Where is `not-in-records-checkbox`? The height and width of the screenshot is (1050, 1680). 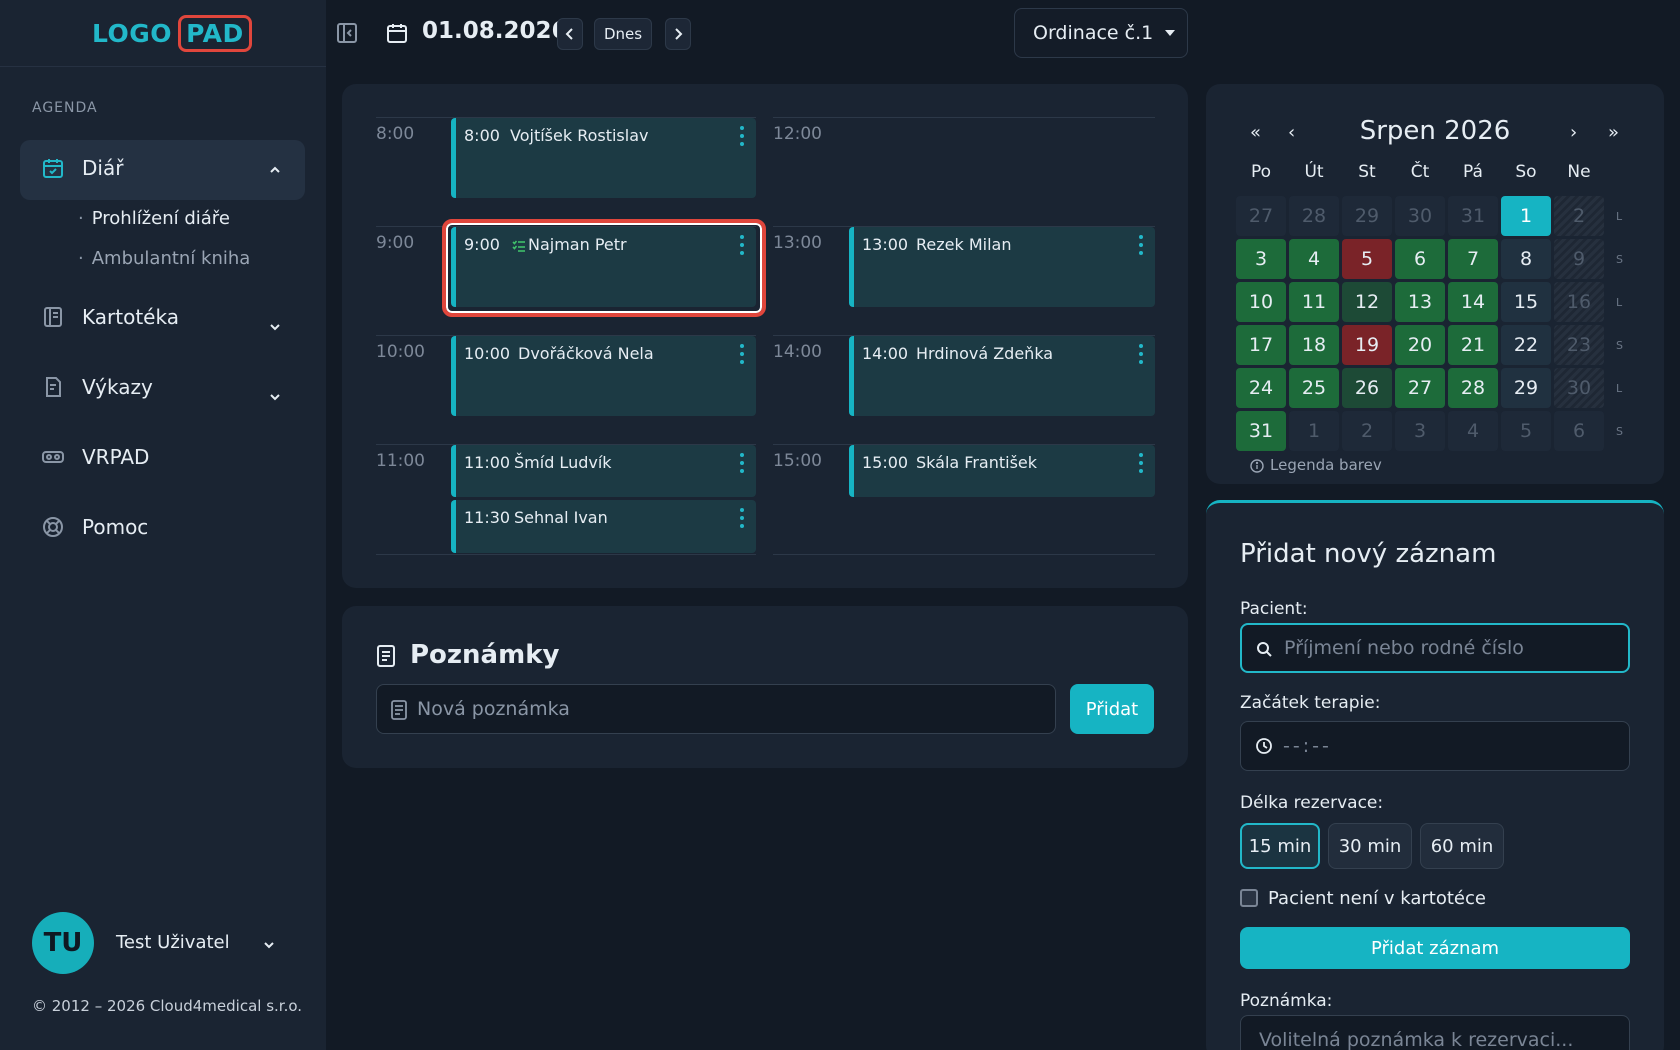 not-in-records-checkbox is located at coordinates (1249, 898).